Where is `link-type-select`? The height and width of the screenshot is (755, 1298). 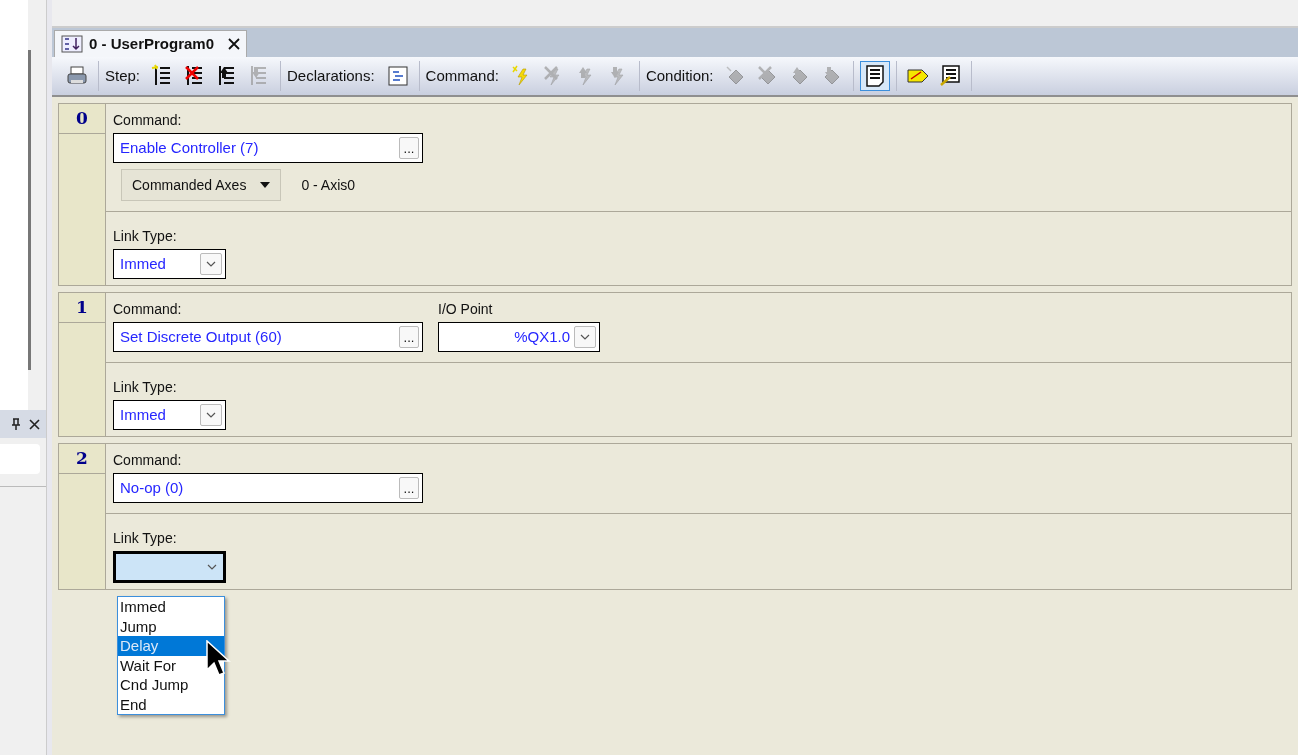
link-type-select is located at coordinates (169, 567).